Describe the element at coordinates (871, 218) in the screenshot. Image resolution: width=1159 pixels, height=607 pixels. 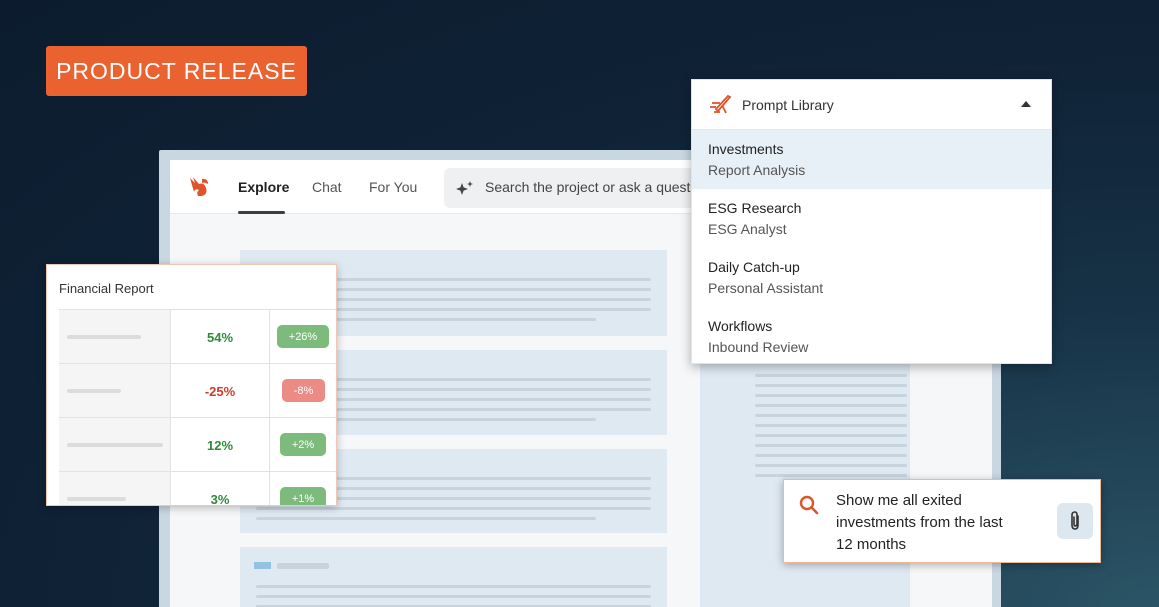
I see `prompt-item-esg-research: ESG Research ESG Analyst` at that location.